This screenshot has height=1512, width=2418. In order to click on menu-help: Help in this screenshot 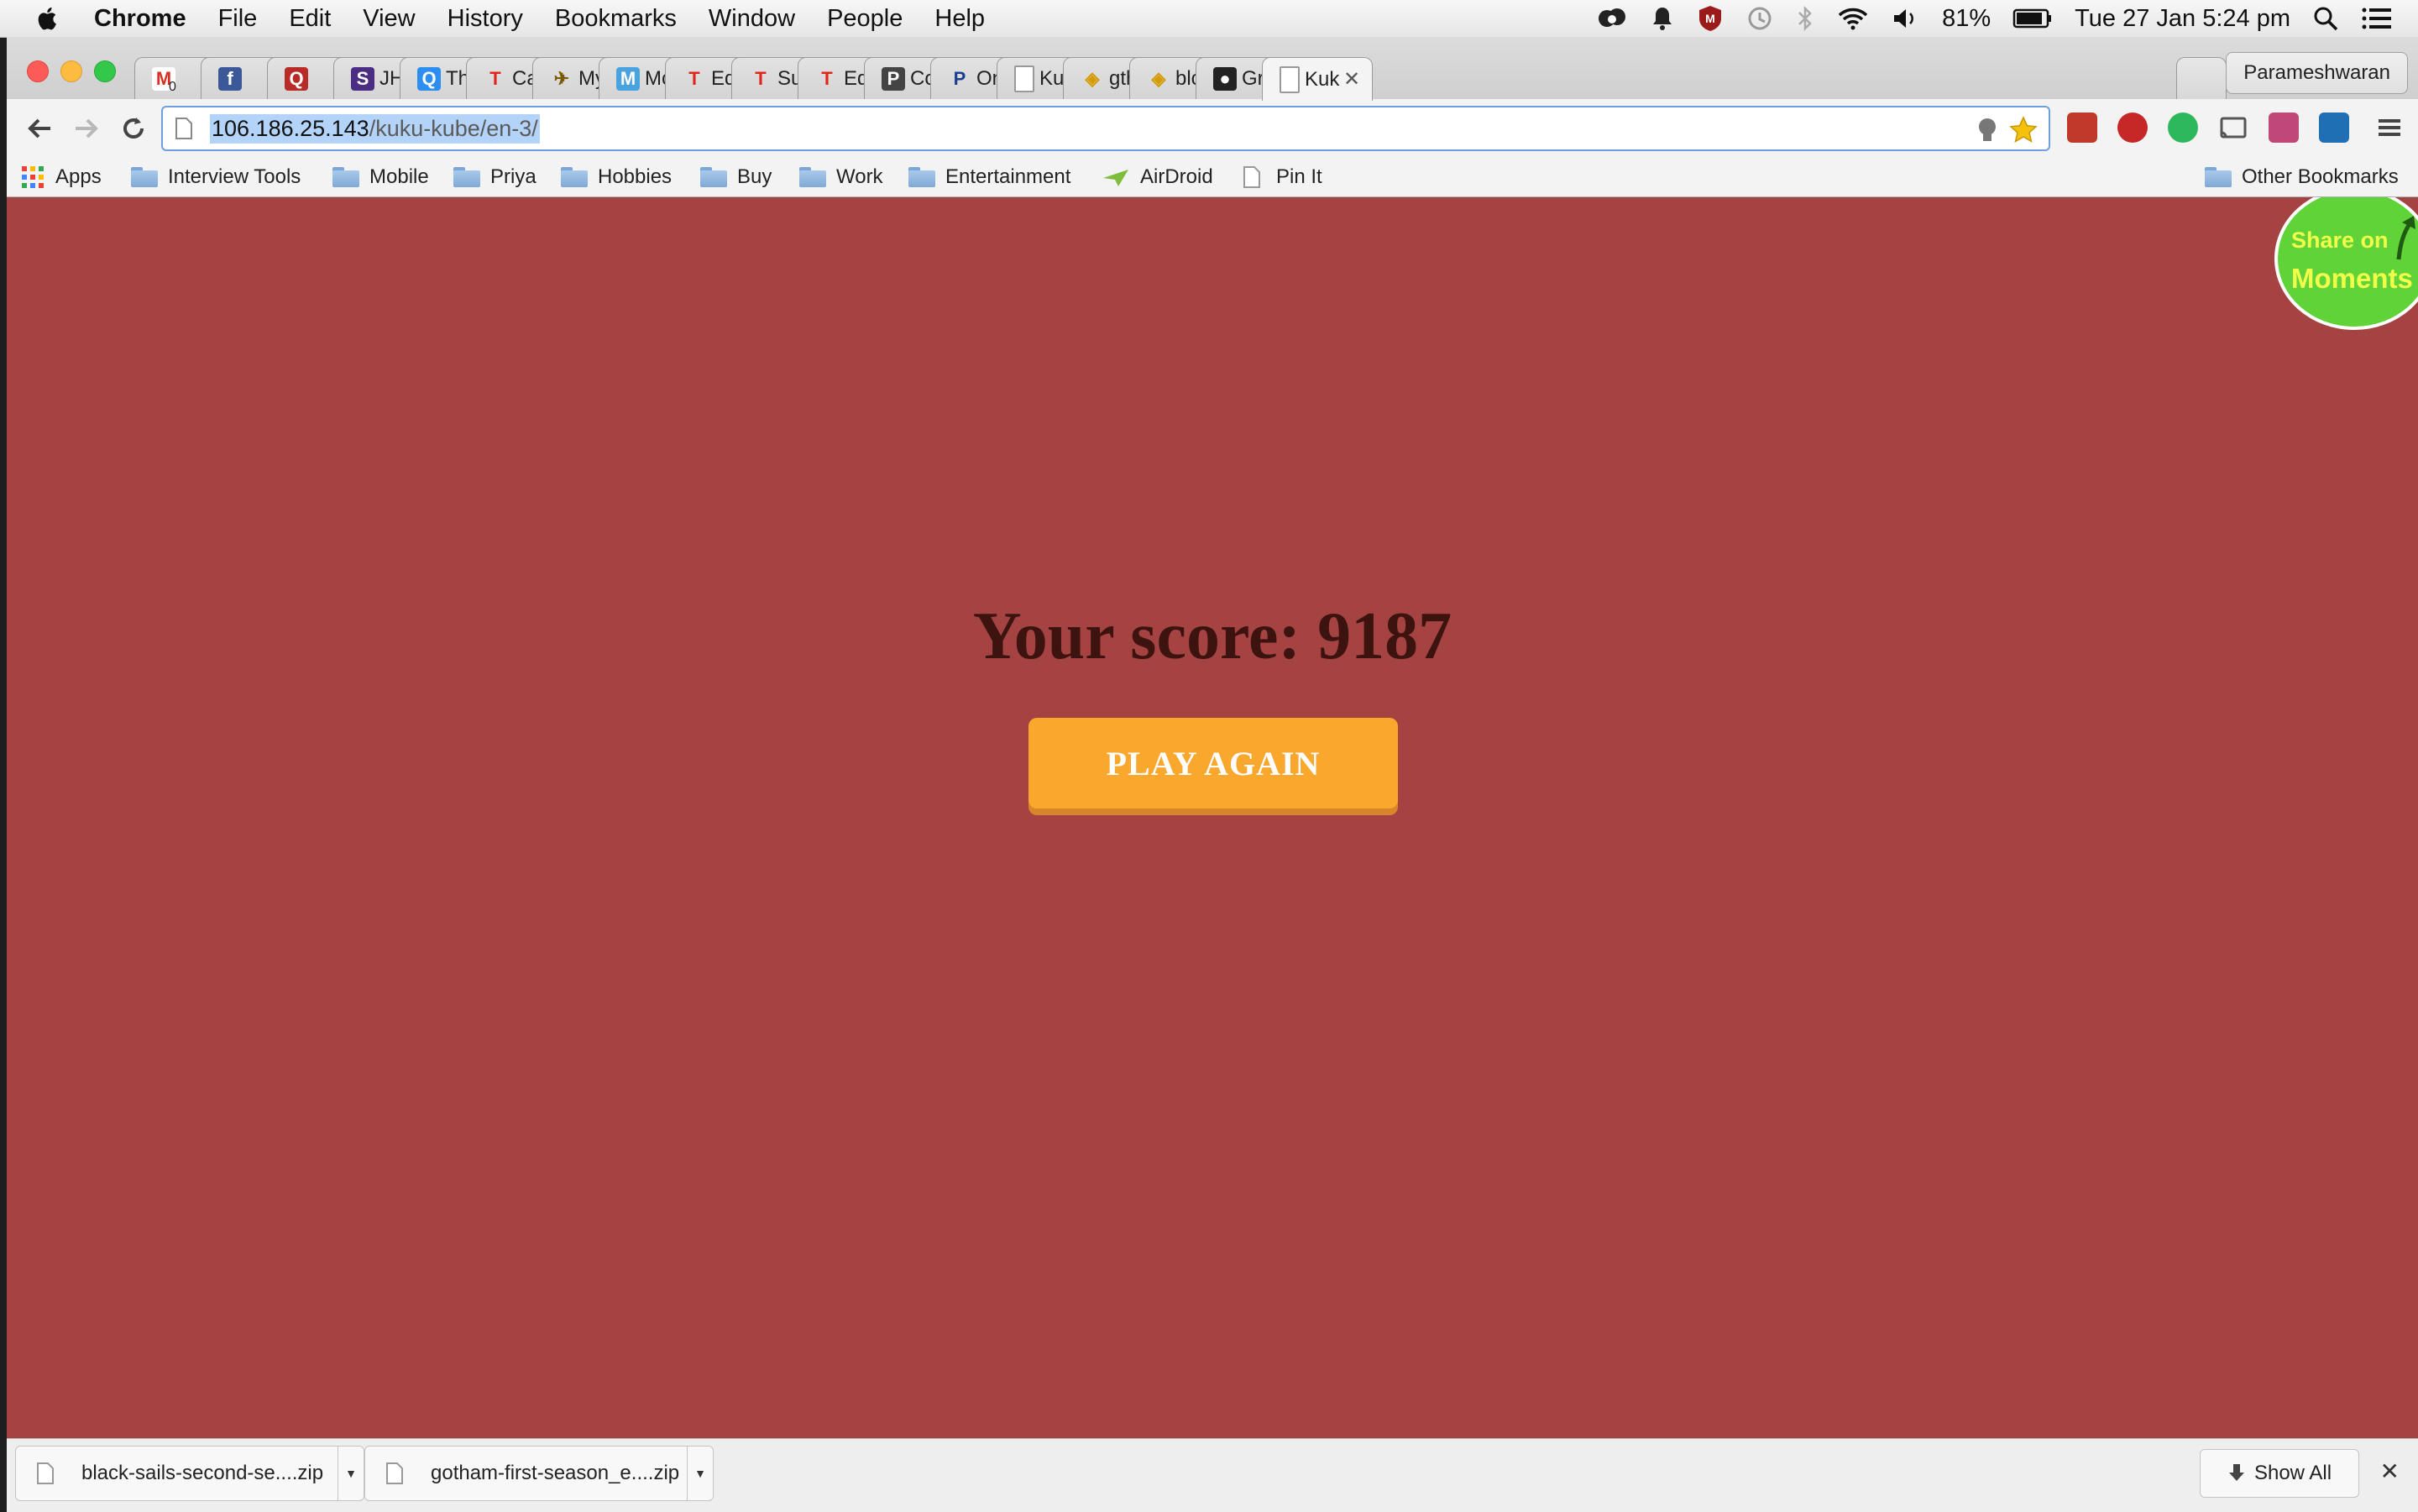, I will do `click(959, 19)`.